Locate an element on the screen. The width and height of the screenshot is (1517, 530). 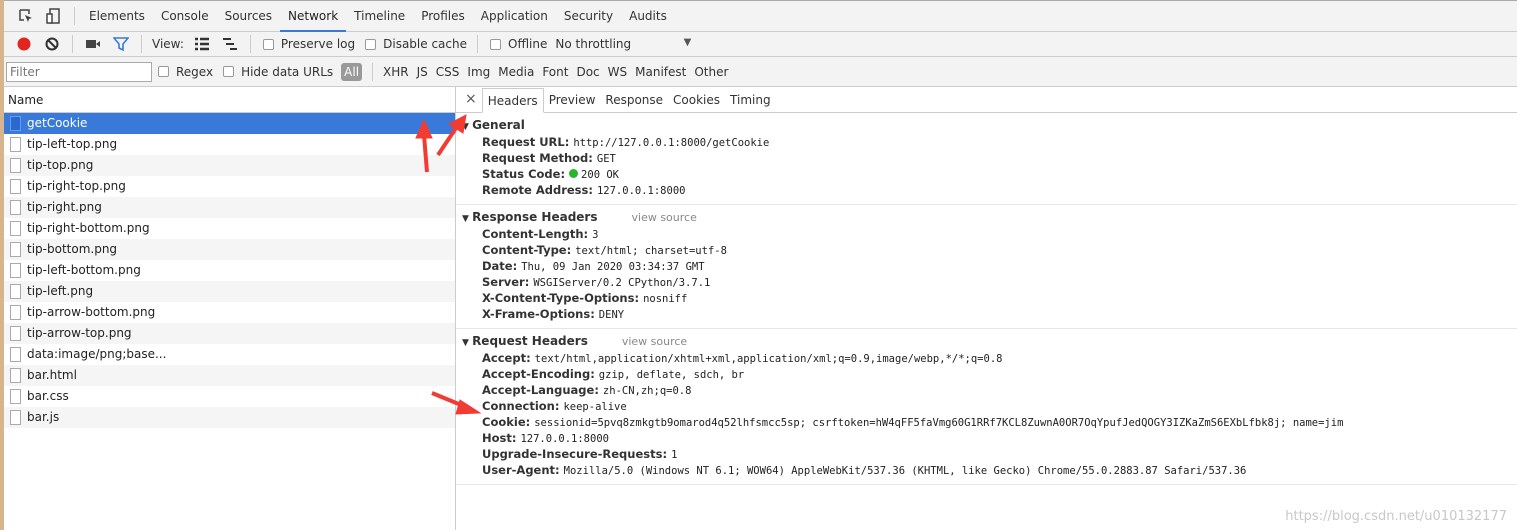
request-name: bar.css is located at coordinates (48, 396).